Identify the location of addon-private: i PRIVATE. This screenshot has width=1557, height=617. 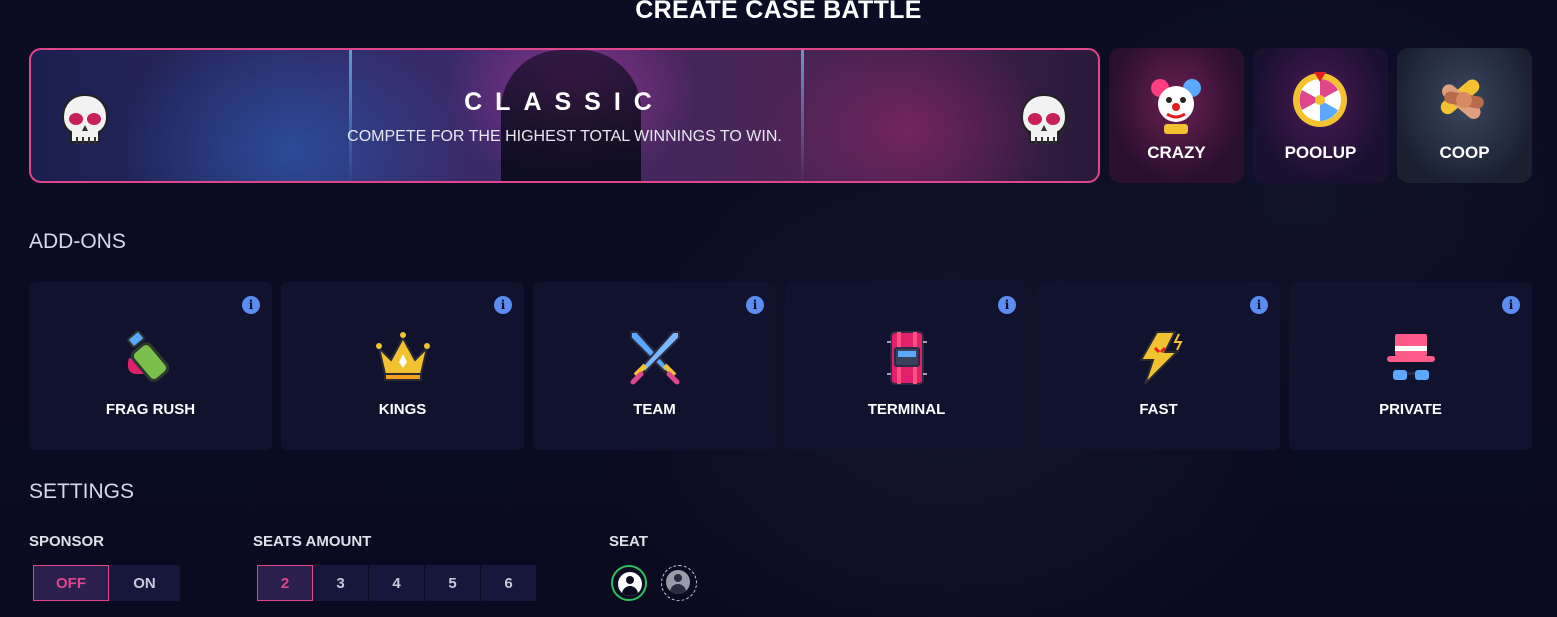
(1410, 366).